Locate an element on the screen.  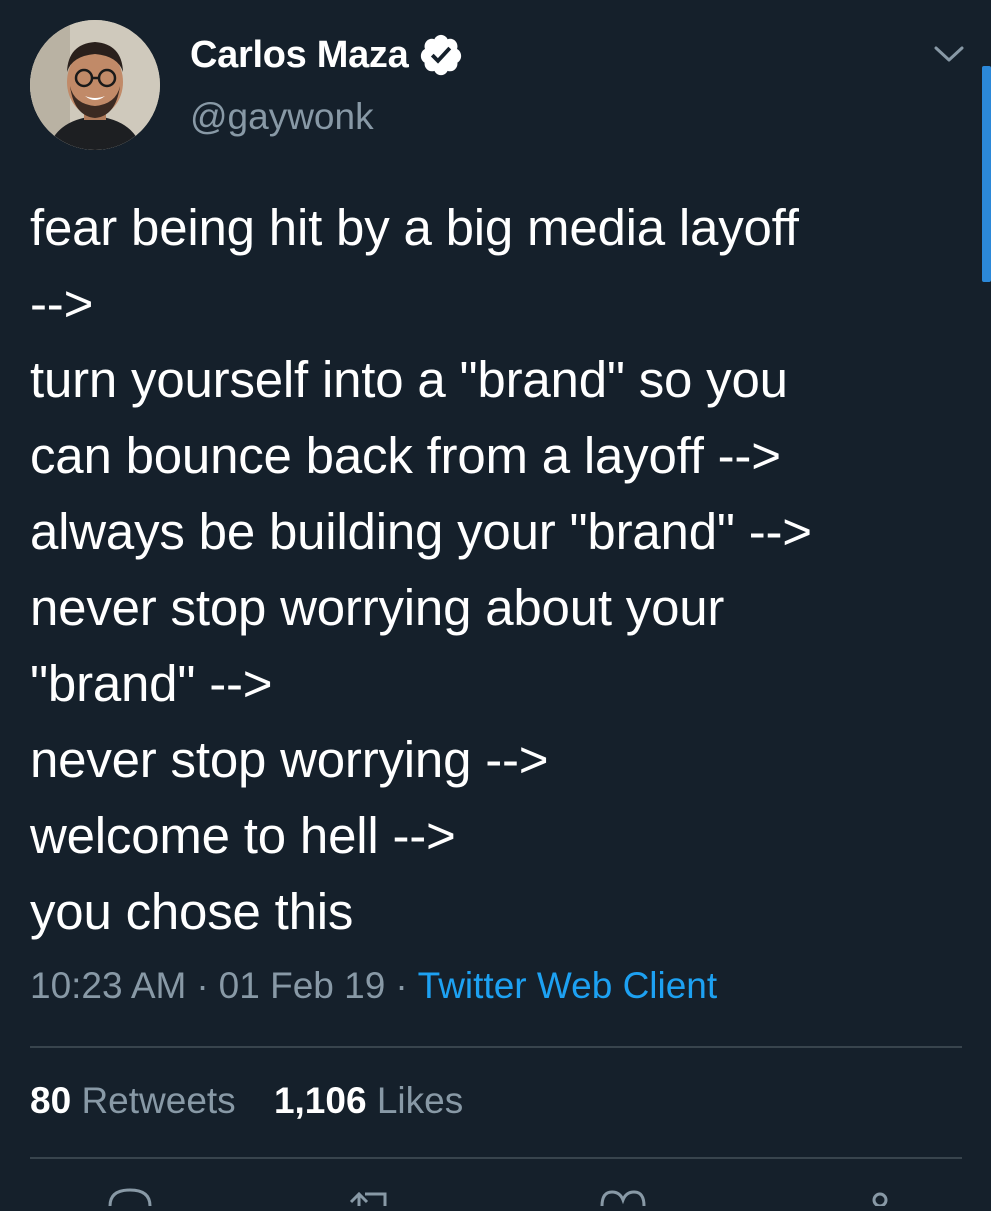
display-name: Carlos Maza is located at coordinates (299, 55).